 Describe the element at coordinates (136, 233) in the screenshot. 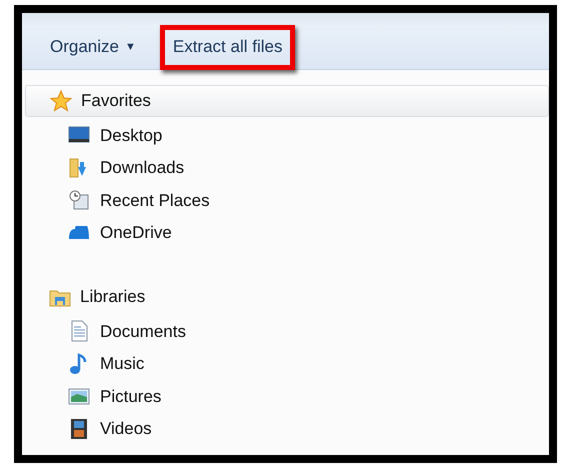

I see `nav-item: OneDrive` at that location.